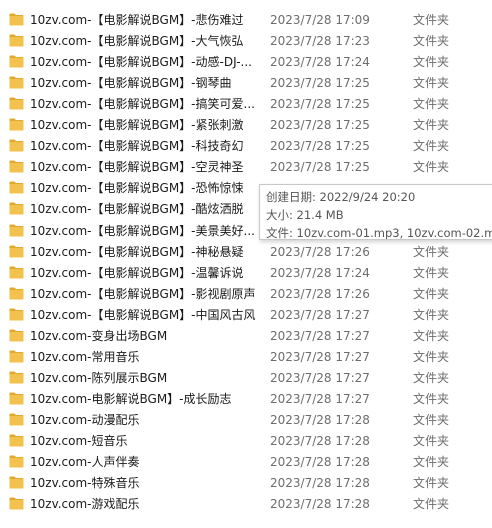 Image resolution: width=492 pixels, height=528 pixels. What do you see at coordinates (137, 20) in the screenshot?
I see `file-name: 10zv.com-【电影解说BGM】-悲伤难过` at bounding box center [137, 20].